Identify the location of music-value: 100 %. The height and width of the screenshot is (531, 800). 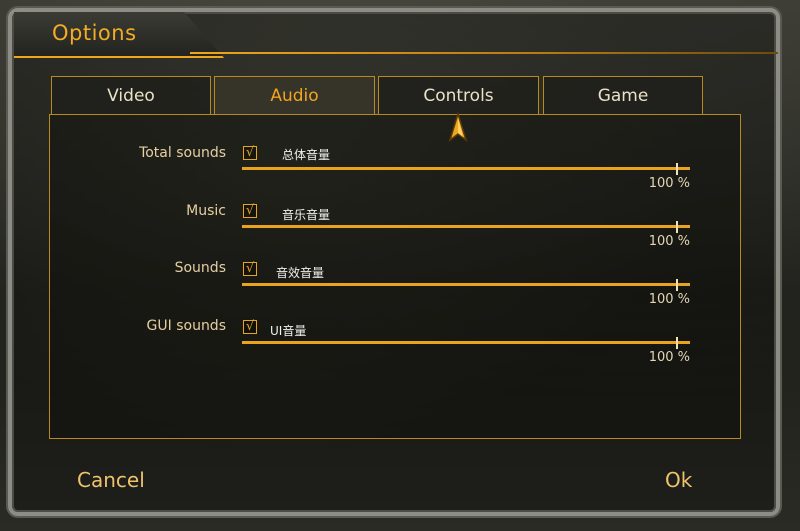
(669, 241).